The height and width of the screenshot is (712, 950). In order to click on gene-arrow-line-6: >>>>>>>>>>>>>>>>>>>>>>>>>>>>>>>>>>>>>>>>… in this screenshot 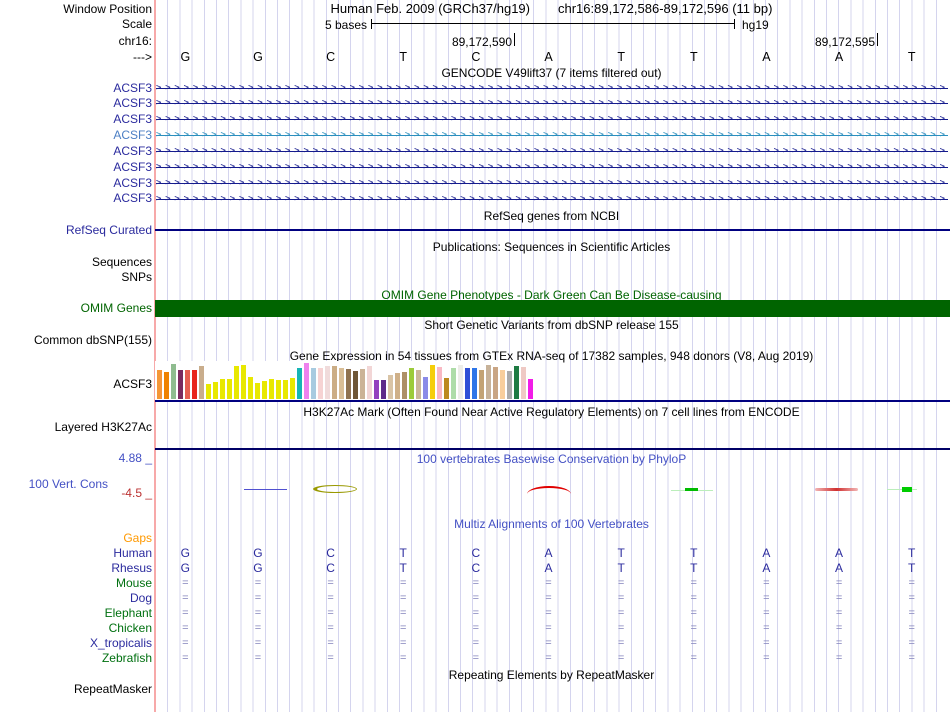, I will do `click(552, 167)`.